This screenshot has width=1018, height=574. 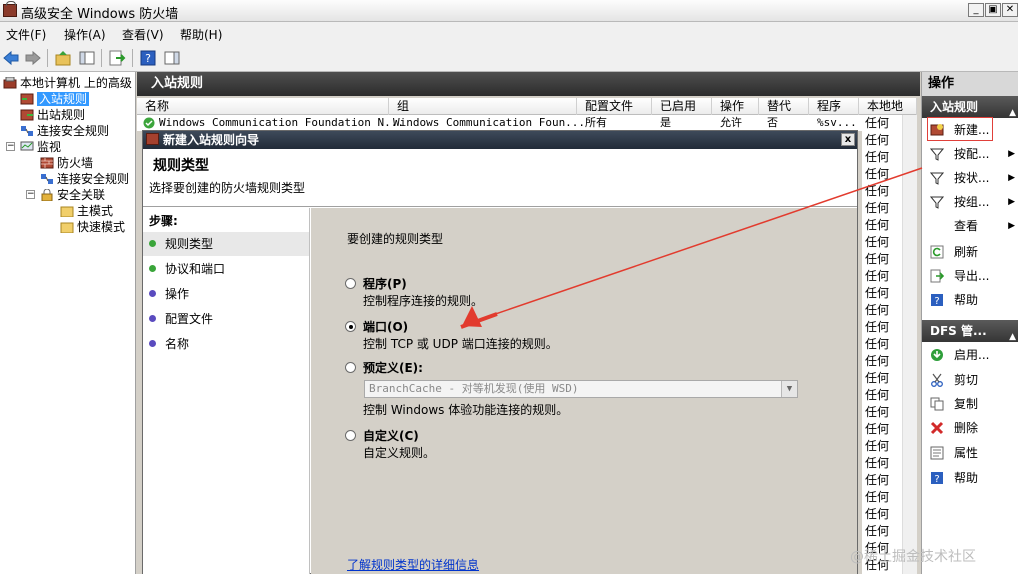 I want to click on col-header-local-address: 本地地, so click(x=888, y=106).